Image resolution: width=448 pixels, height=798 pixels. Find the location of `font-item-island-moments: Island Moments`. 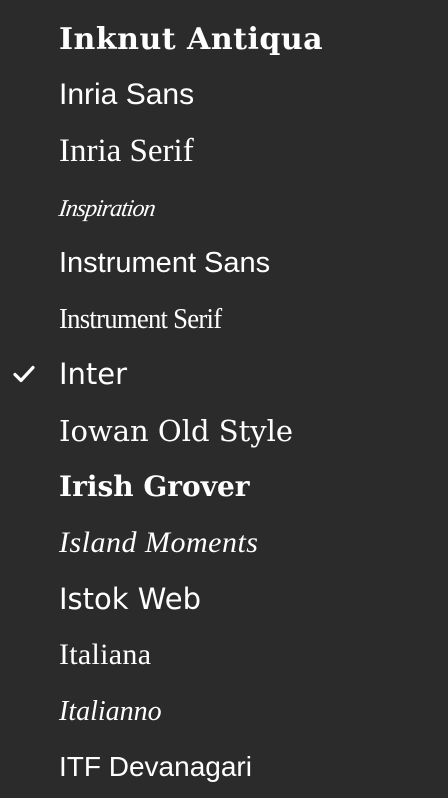

font-item-island-moments: Island Moments is located at coordinates (224, 543).